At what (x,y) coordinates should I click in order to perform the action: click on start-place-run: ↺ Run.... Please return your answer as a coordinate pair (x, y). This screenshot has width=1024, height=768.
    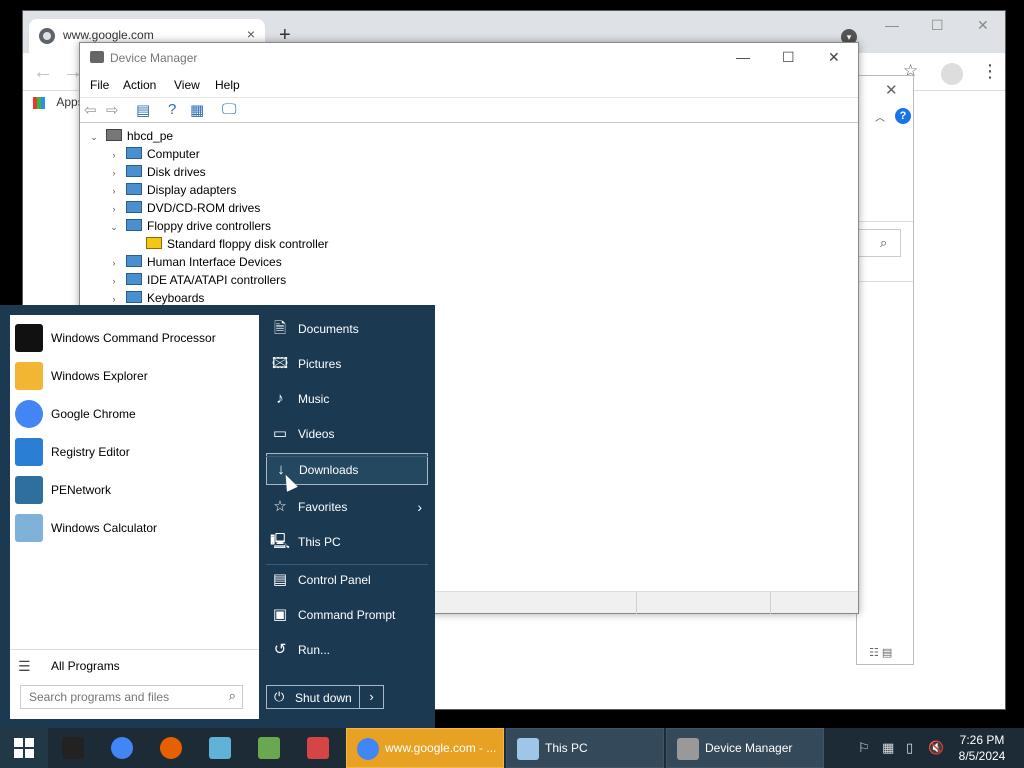
    Looking at the image, I should click on (347, 650).